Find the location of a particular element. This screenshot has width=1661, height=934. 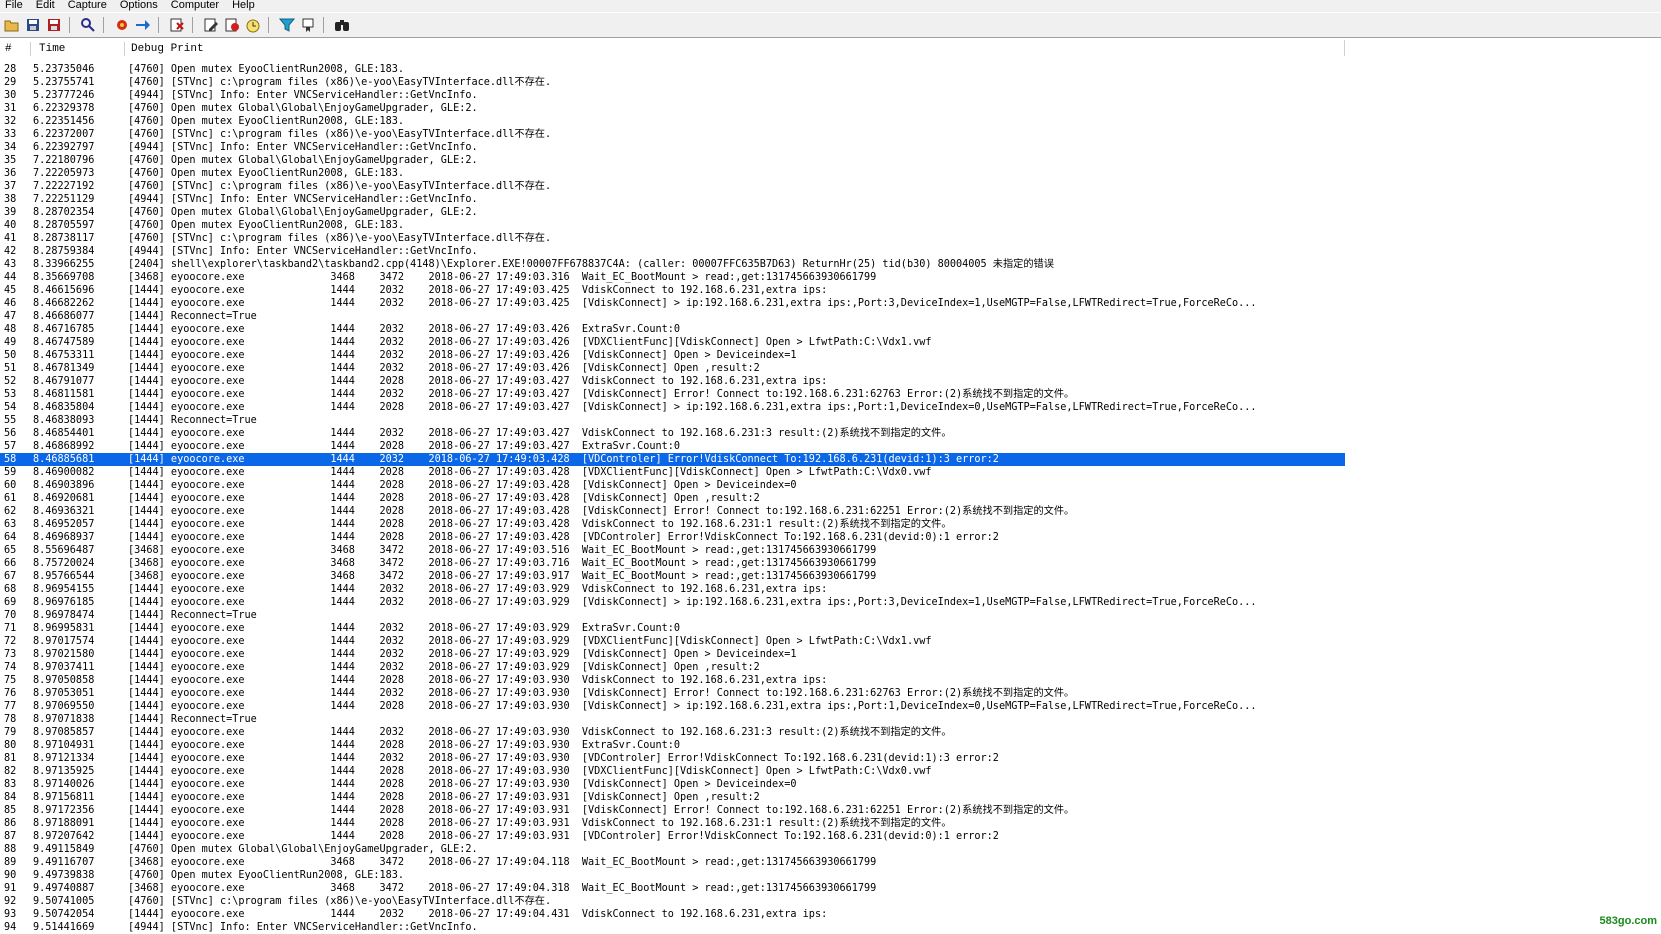

clear-icon is located at coordinates (177, 25).